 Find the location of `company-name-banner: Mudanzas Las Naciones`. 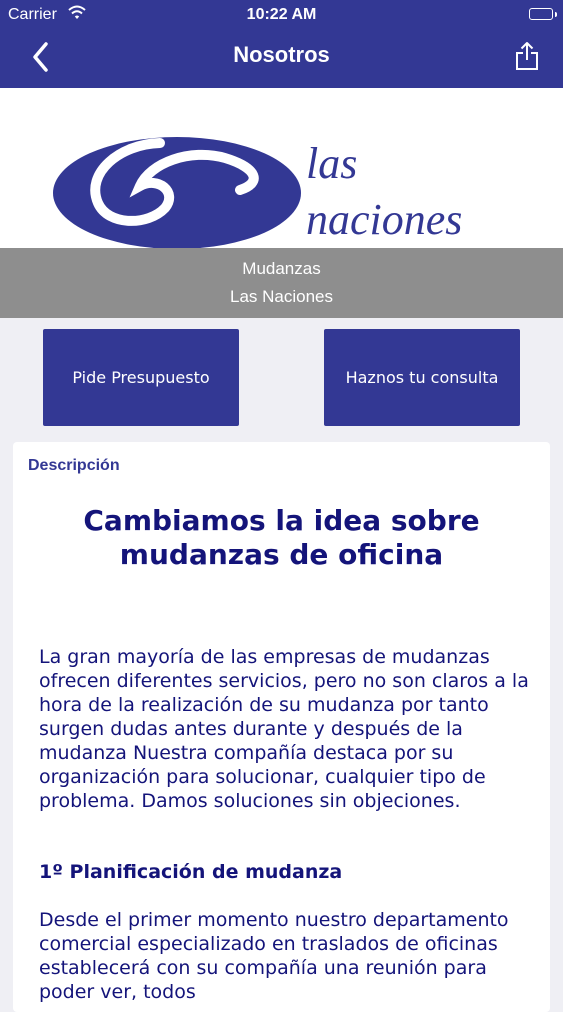

company-name-banner: Mudanzas Las Naciones is located at coordinates (281, 283).